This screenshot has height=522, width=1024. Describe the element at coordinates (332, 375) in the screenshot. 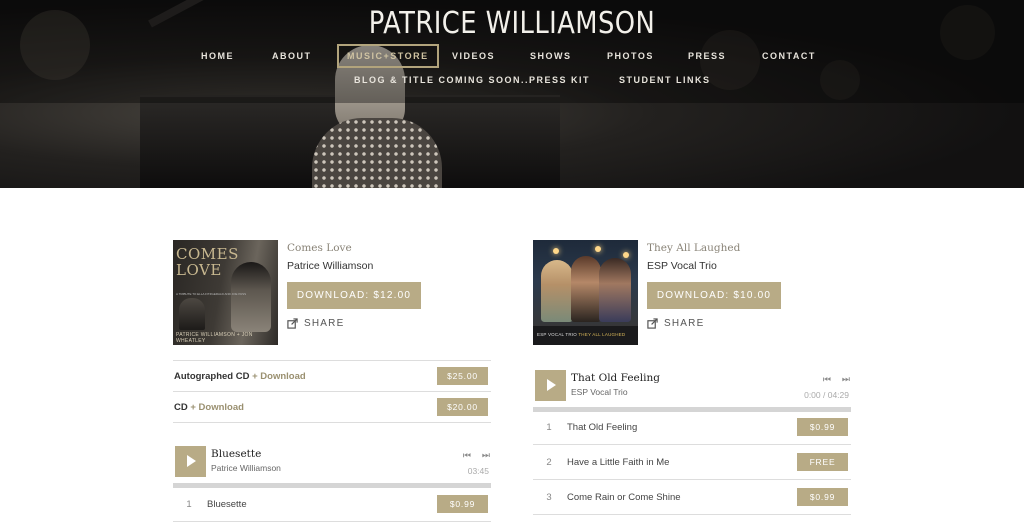

I see `option-row: Autographed CD + Download $25.00` at that location.